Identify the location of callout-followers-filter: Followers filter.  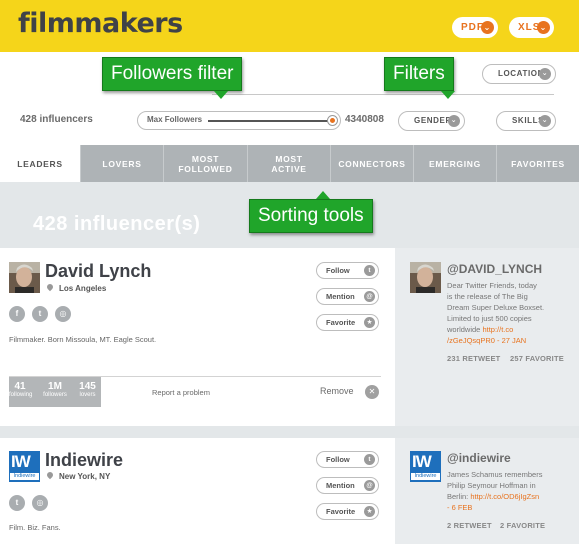
(172, 74).